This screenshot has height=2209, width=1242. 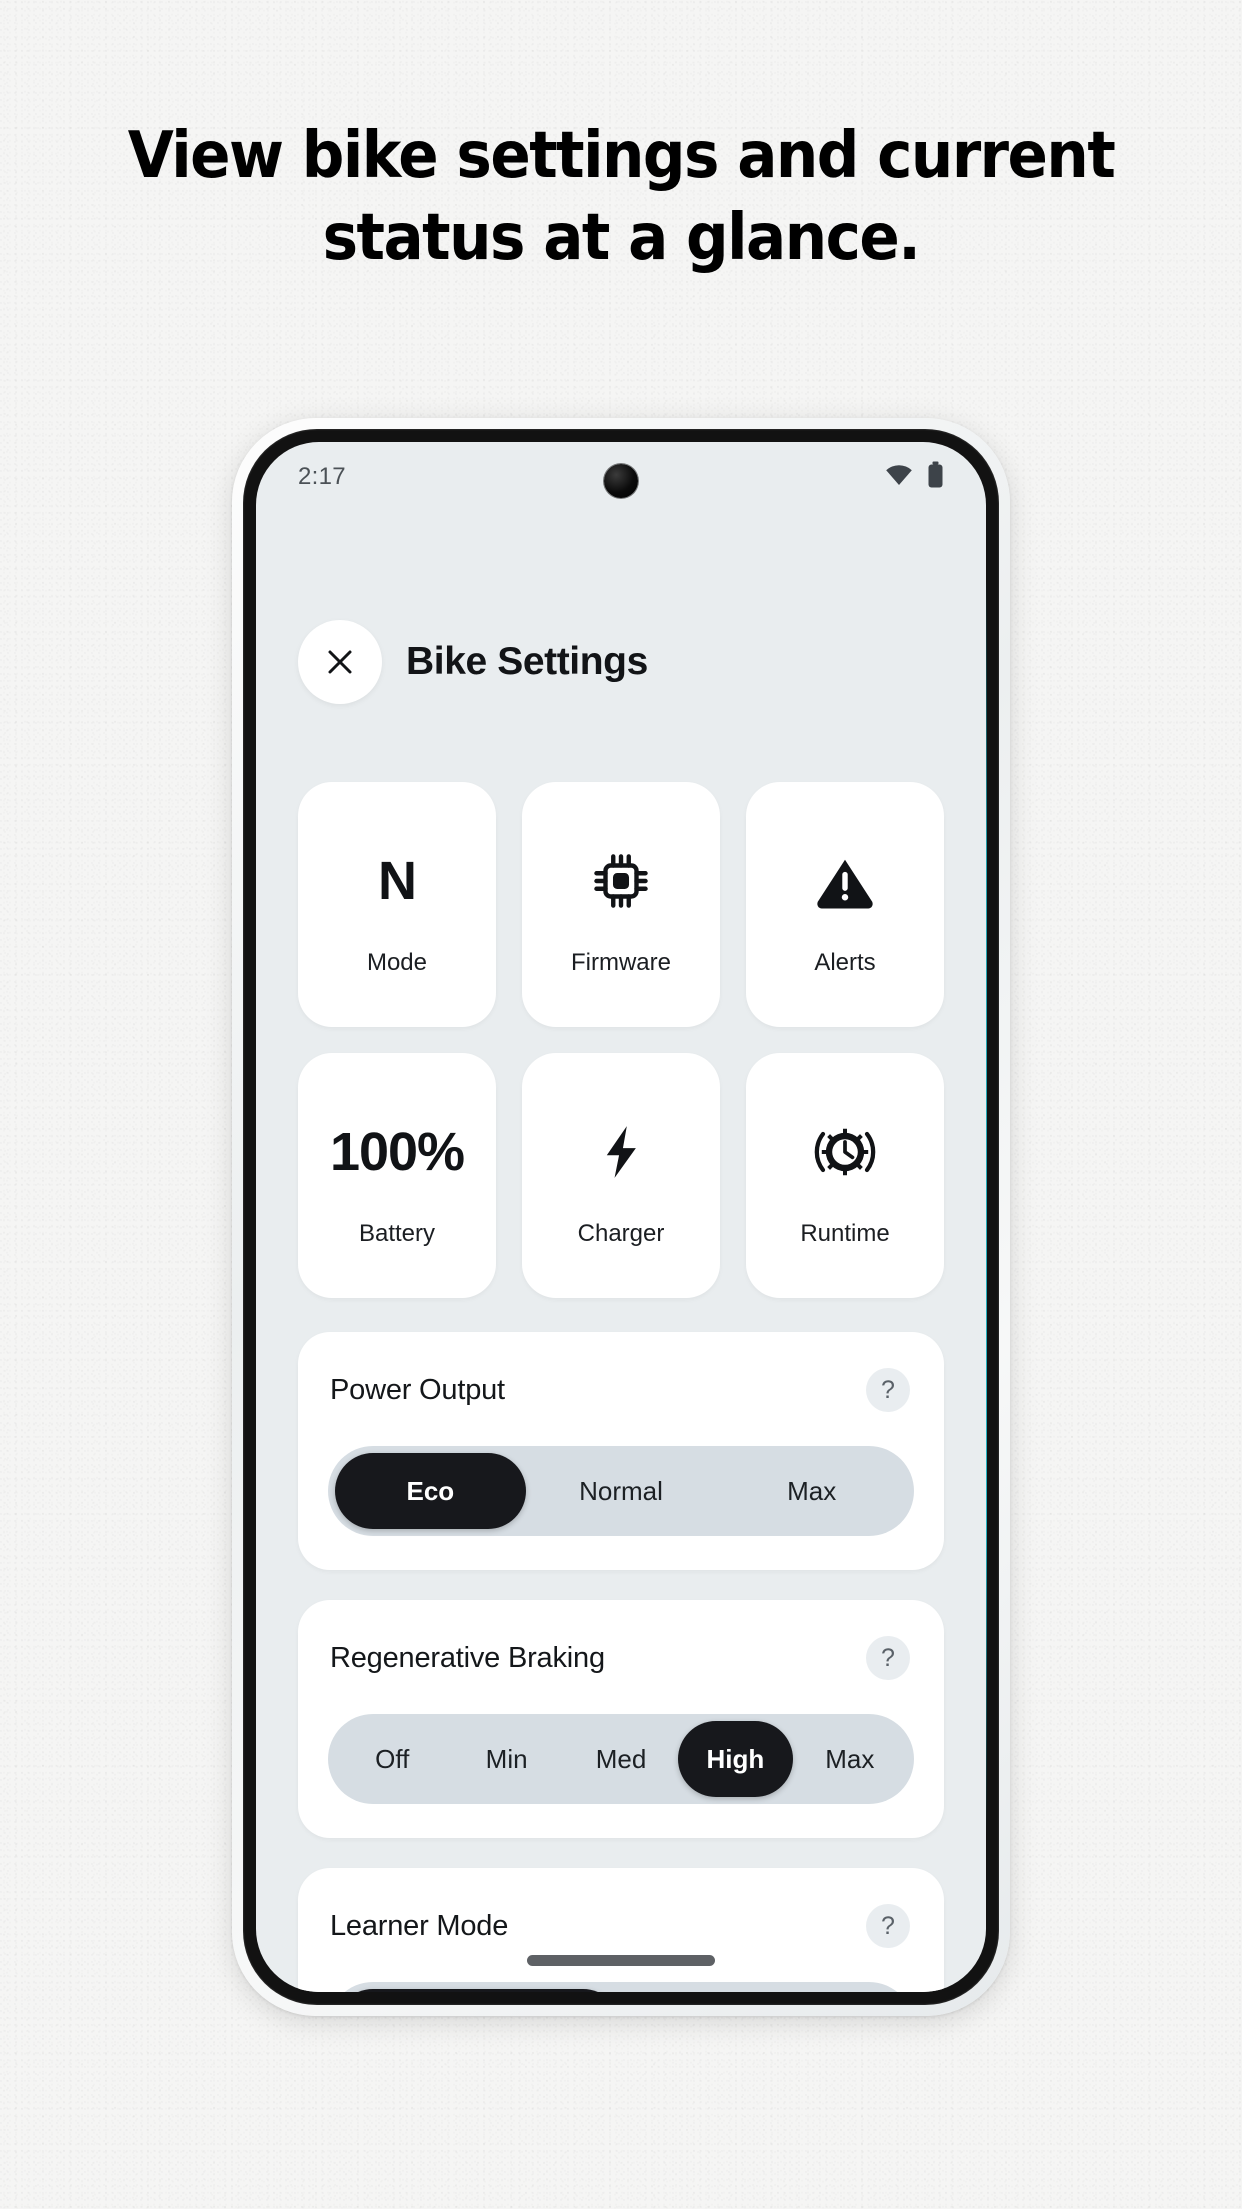 I want to click on segment-option-off: Off, so click(x=392, y=1759).